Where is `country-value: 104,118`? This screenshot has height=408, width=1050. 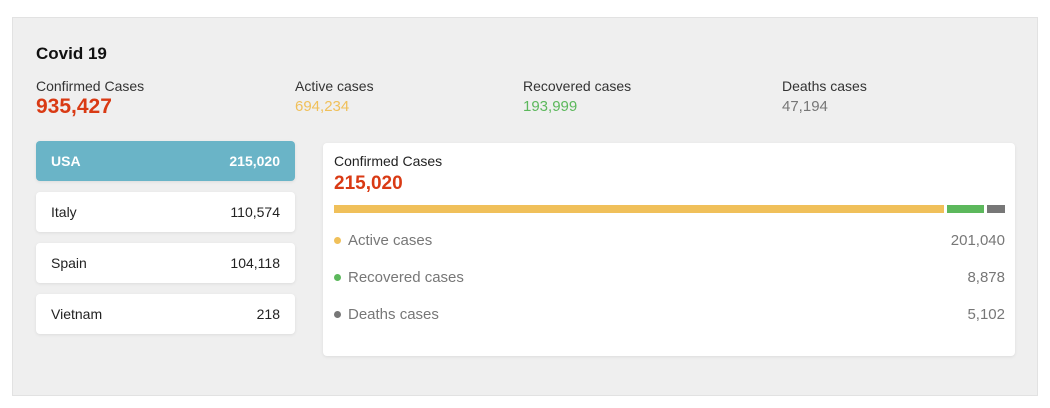
country-value: 104,118 is located at coordinates (255, 263).